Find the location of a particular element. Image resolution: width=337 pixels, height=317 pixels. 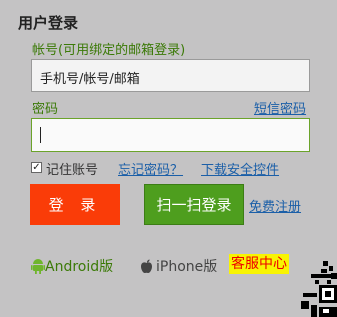

qr-code-icon is located at coordinates (319, 289).